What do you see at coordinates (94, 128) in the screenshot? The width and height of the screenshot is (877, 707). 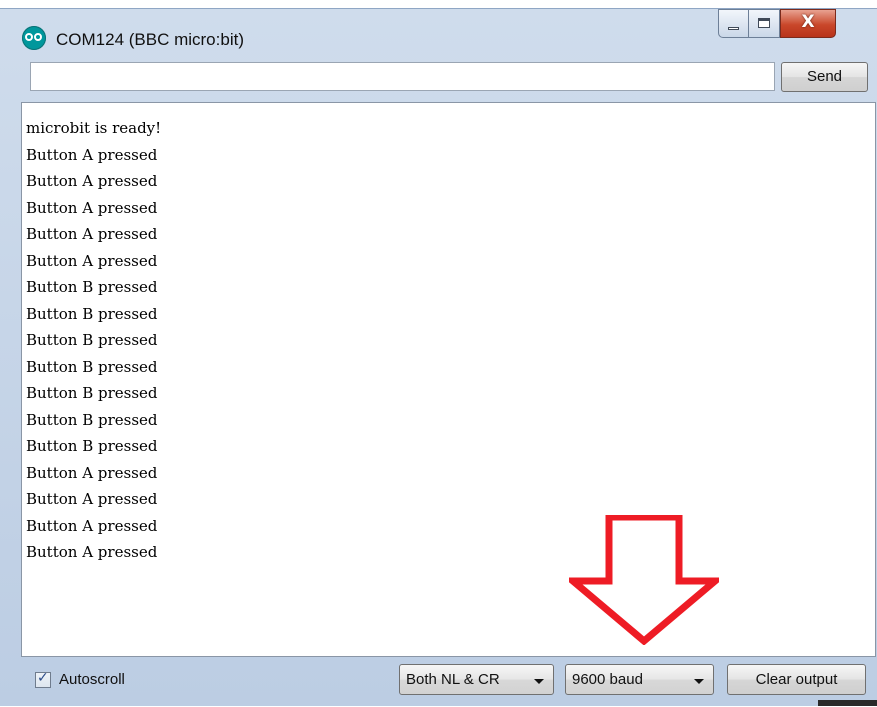 I see `output-line: microbit is ready!` at bounding box center [94, 128].